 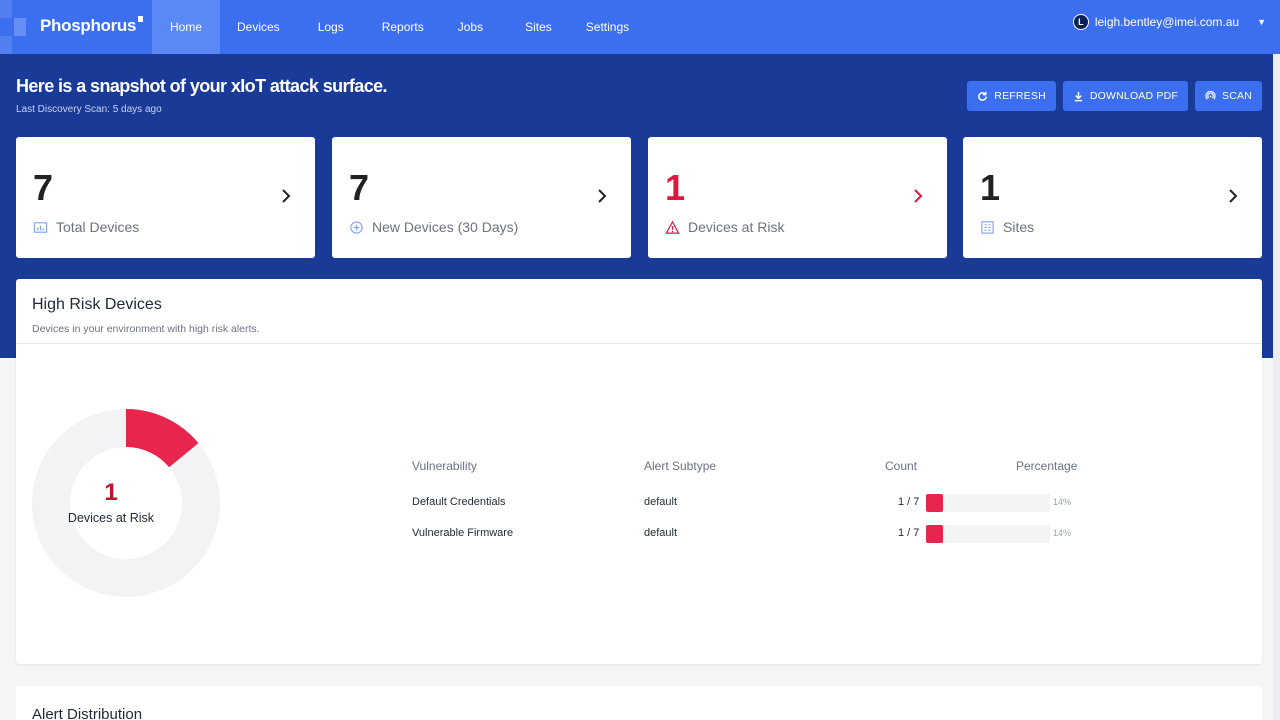 I want to click on card-label: Total Devices, so click(x=86, y=227).